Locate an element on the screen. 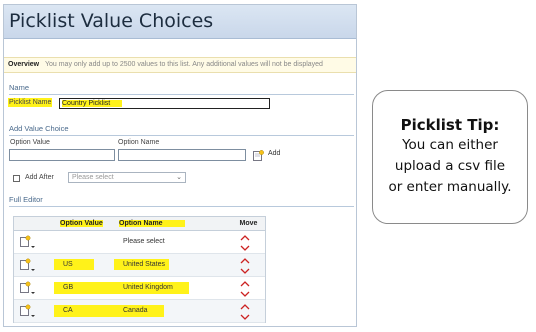 The height and width of the screenshot is (332, 536). picklist-name-input: Country Picklist is located at coordinates (164, 103).